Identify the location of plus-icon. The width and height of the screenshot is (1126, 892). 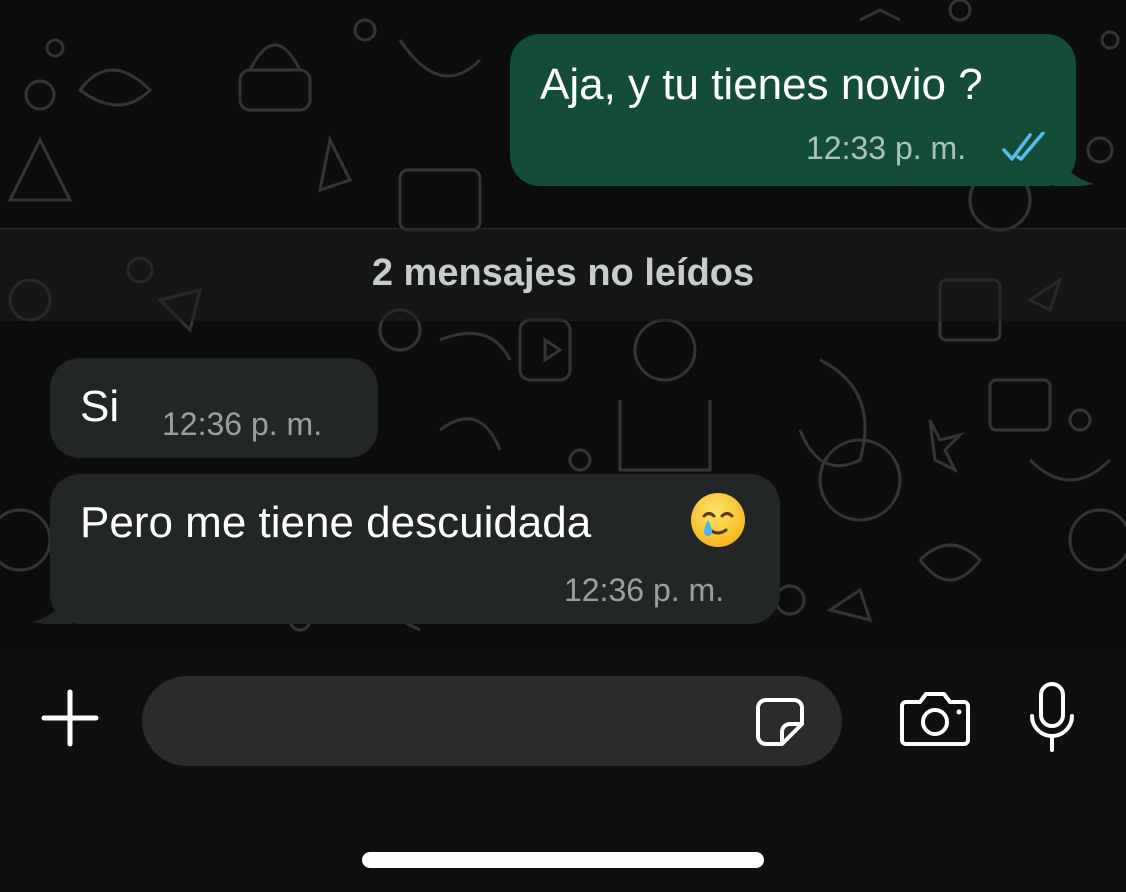
(70, 718).